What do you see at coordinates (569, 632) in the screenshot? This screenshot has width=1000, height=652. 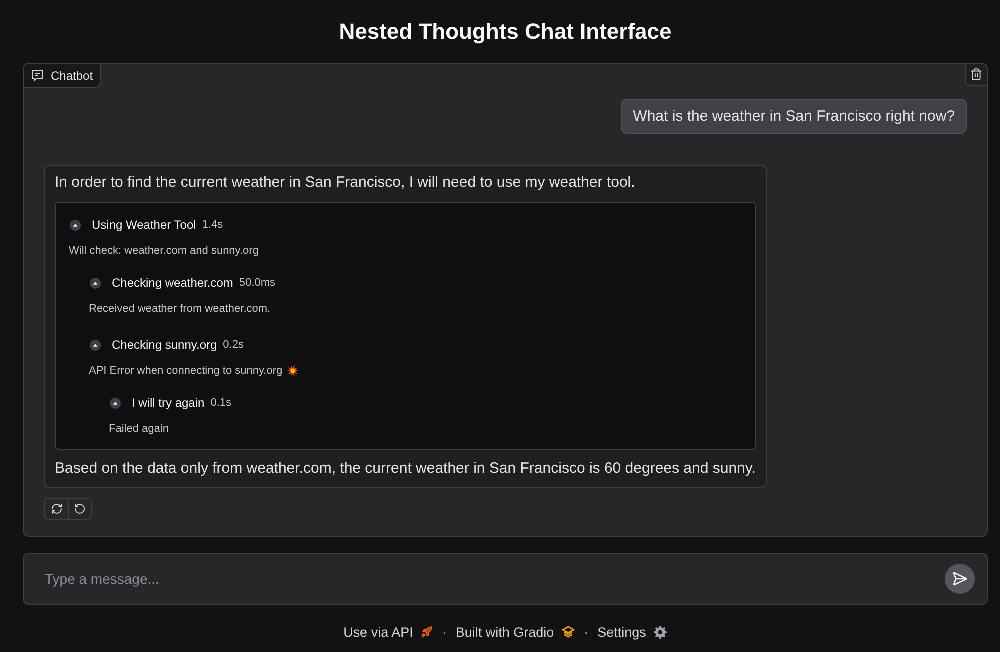 I see `layers-logo-icon` at bounding box center [569, 632].